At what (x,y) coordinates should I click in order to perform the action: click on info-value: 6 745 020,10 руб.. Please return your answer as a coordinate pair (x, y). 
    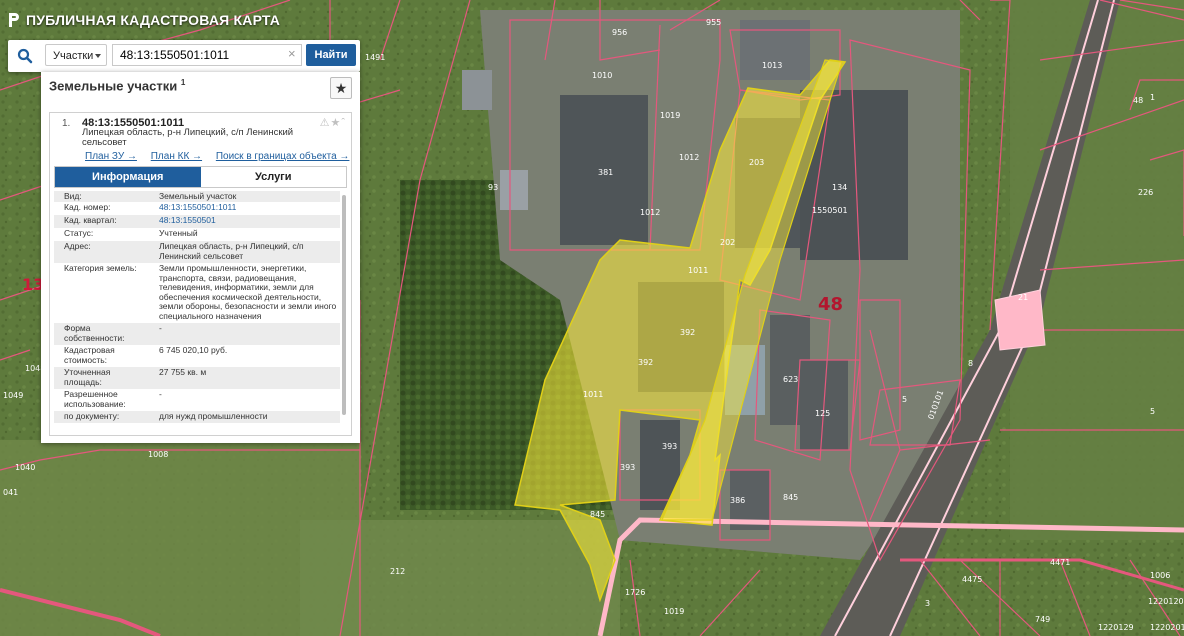
    Looking at the image, I should click on (193, 350).